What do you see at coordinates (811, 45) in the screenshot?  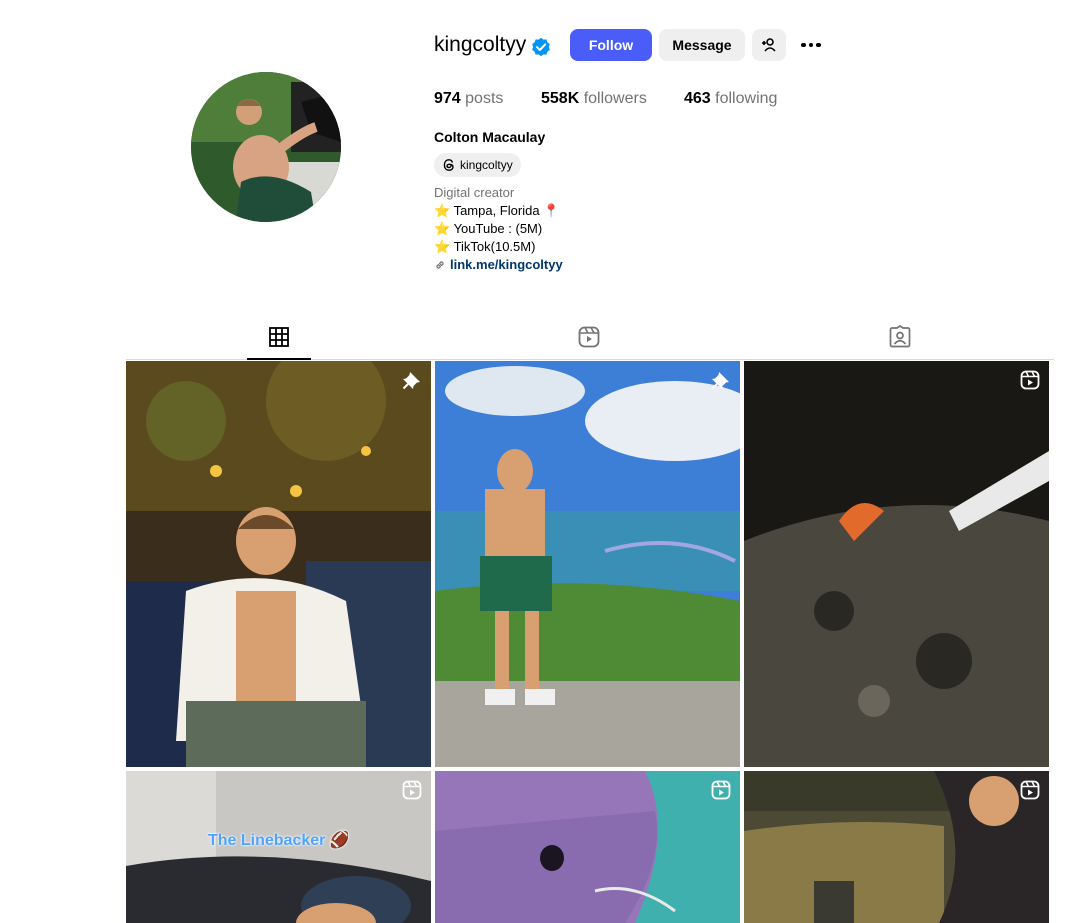 I see `more-options-ellipsis-icon` at bounding box center [811, 45].